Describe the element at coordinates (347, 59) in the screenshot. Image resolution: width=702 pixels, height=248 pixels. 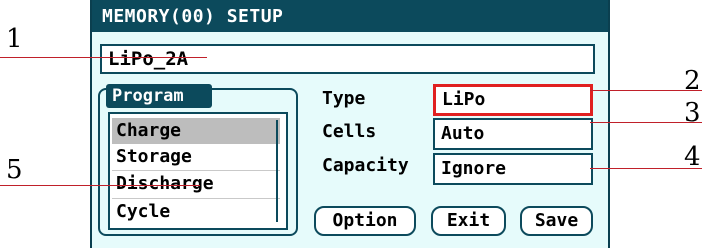
I see `memory-name-field: LiPo_2A` at that location.